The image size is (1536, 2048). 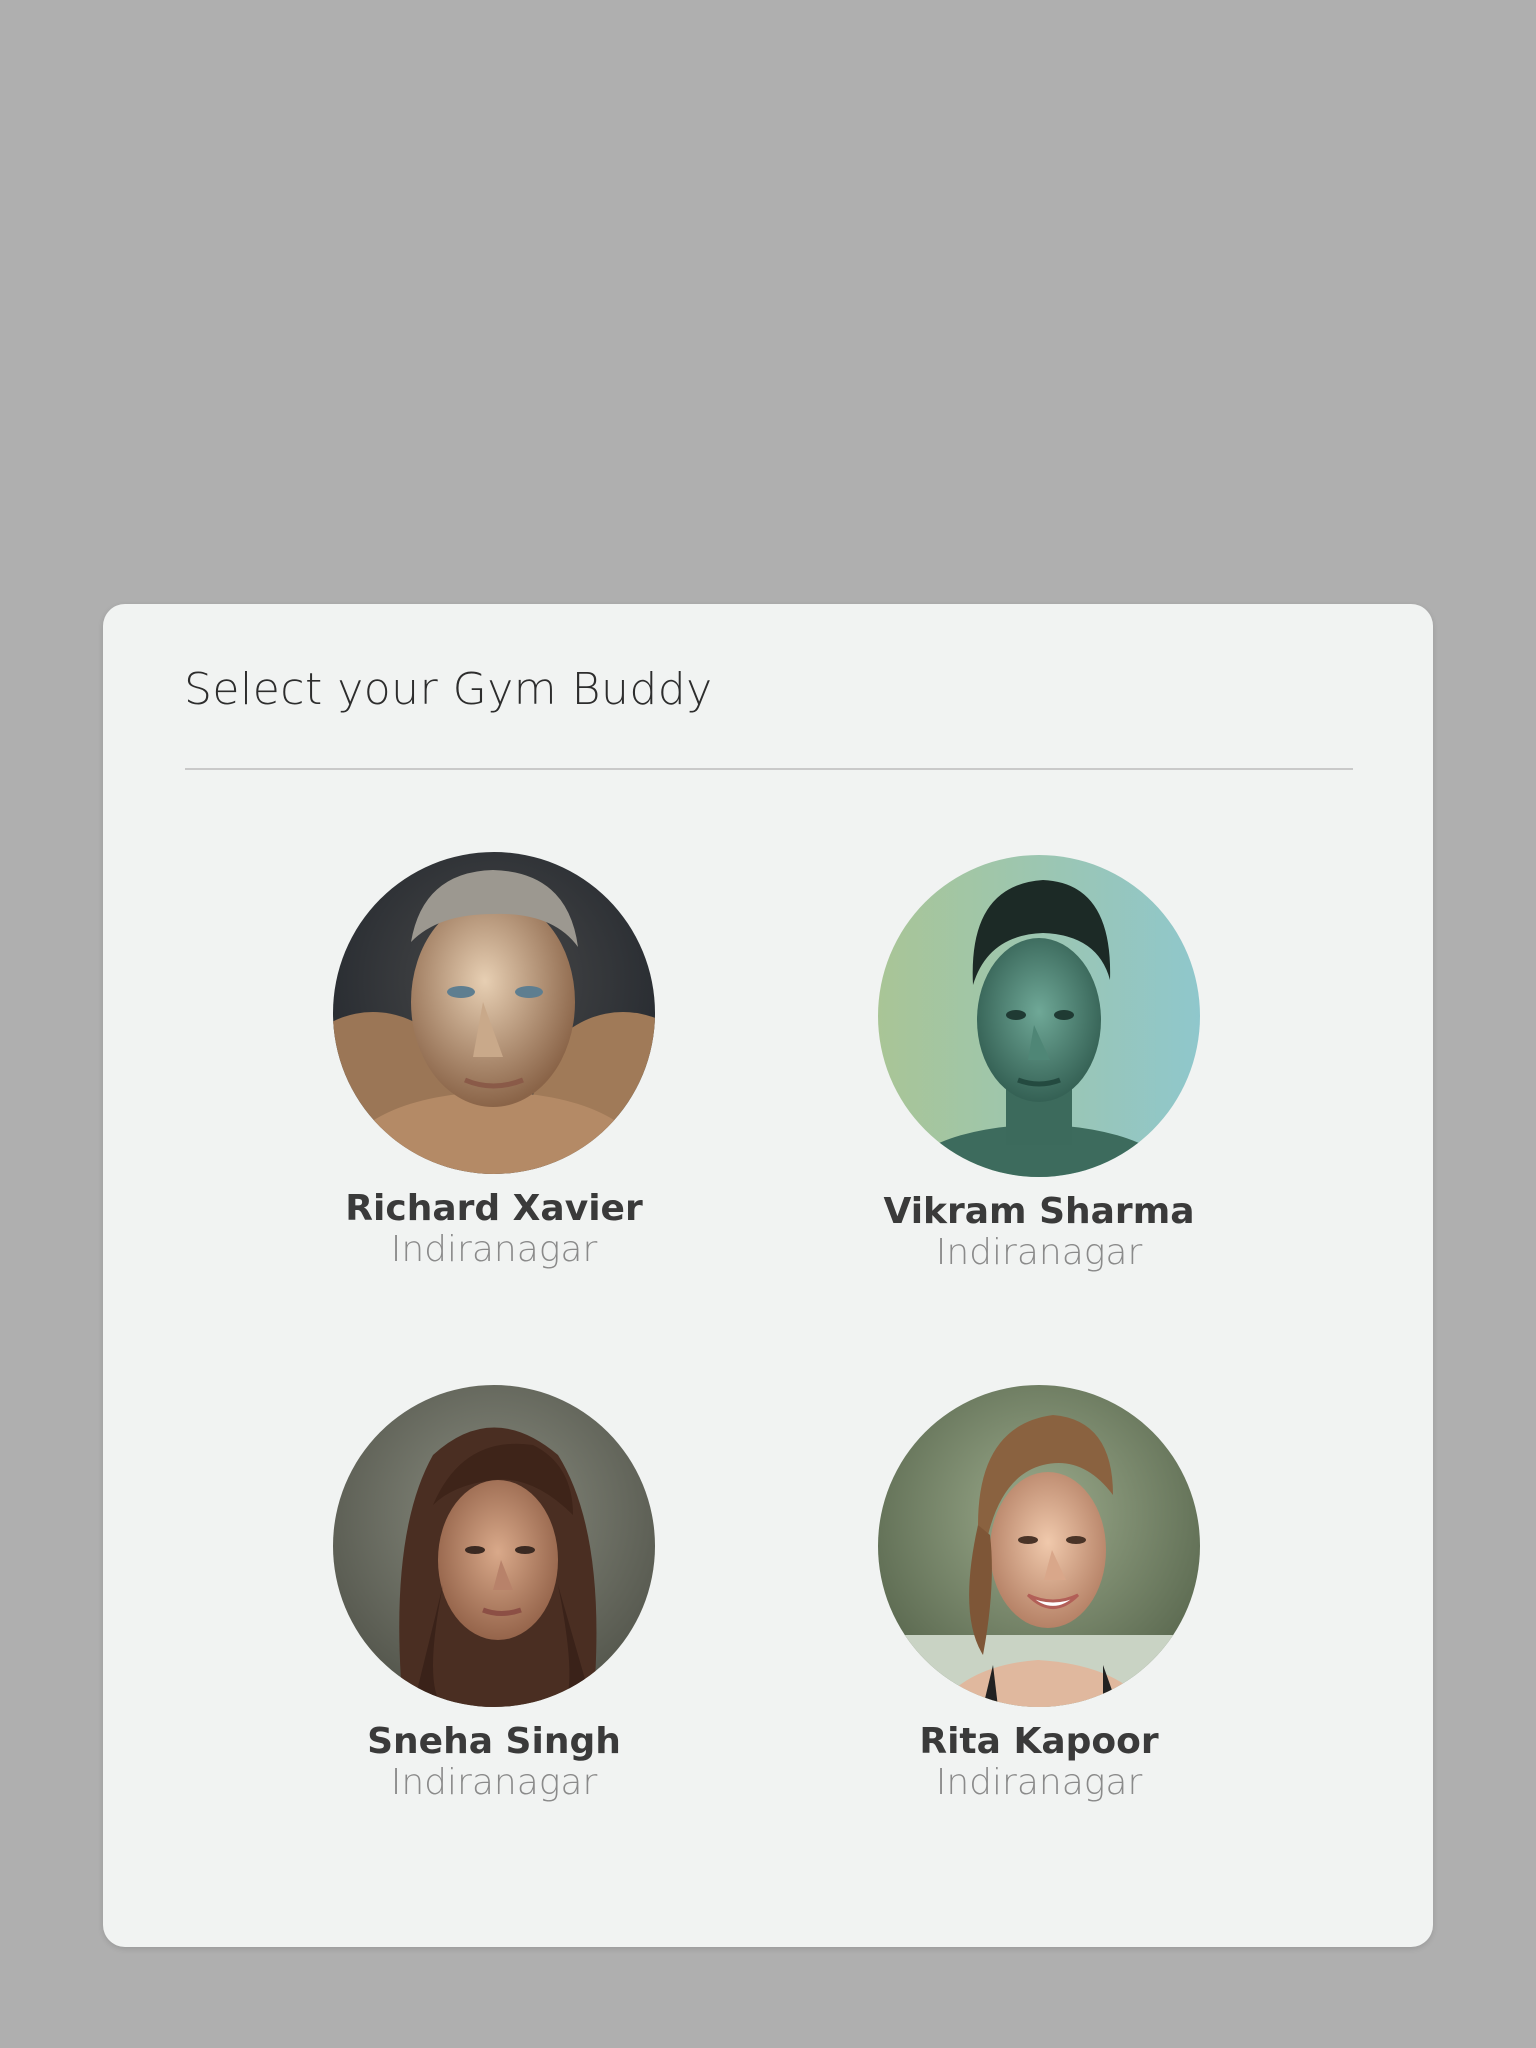 I want to click on avatar-sneha-singh, so click(x=494, y=1546).